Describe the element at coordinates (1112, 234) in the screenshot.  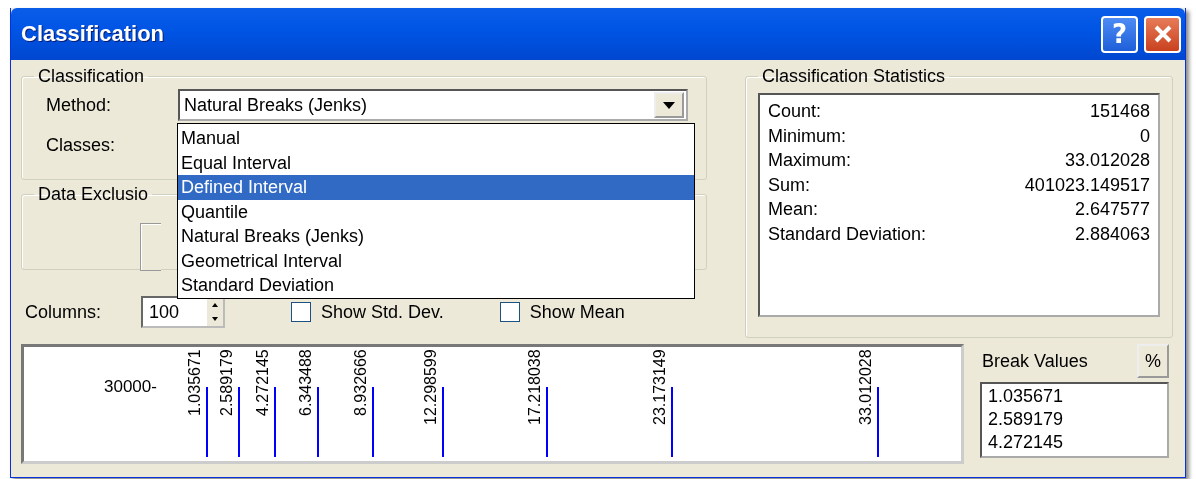
I see `statistic-value: 2.884063` at that location.